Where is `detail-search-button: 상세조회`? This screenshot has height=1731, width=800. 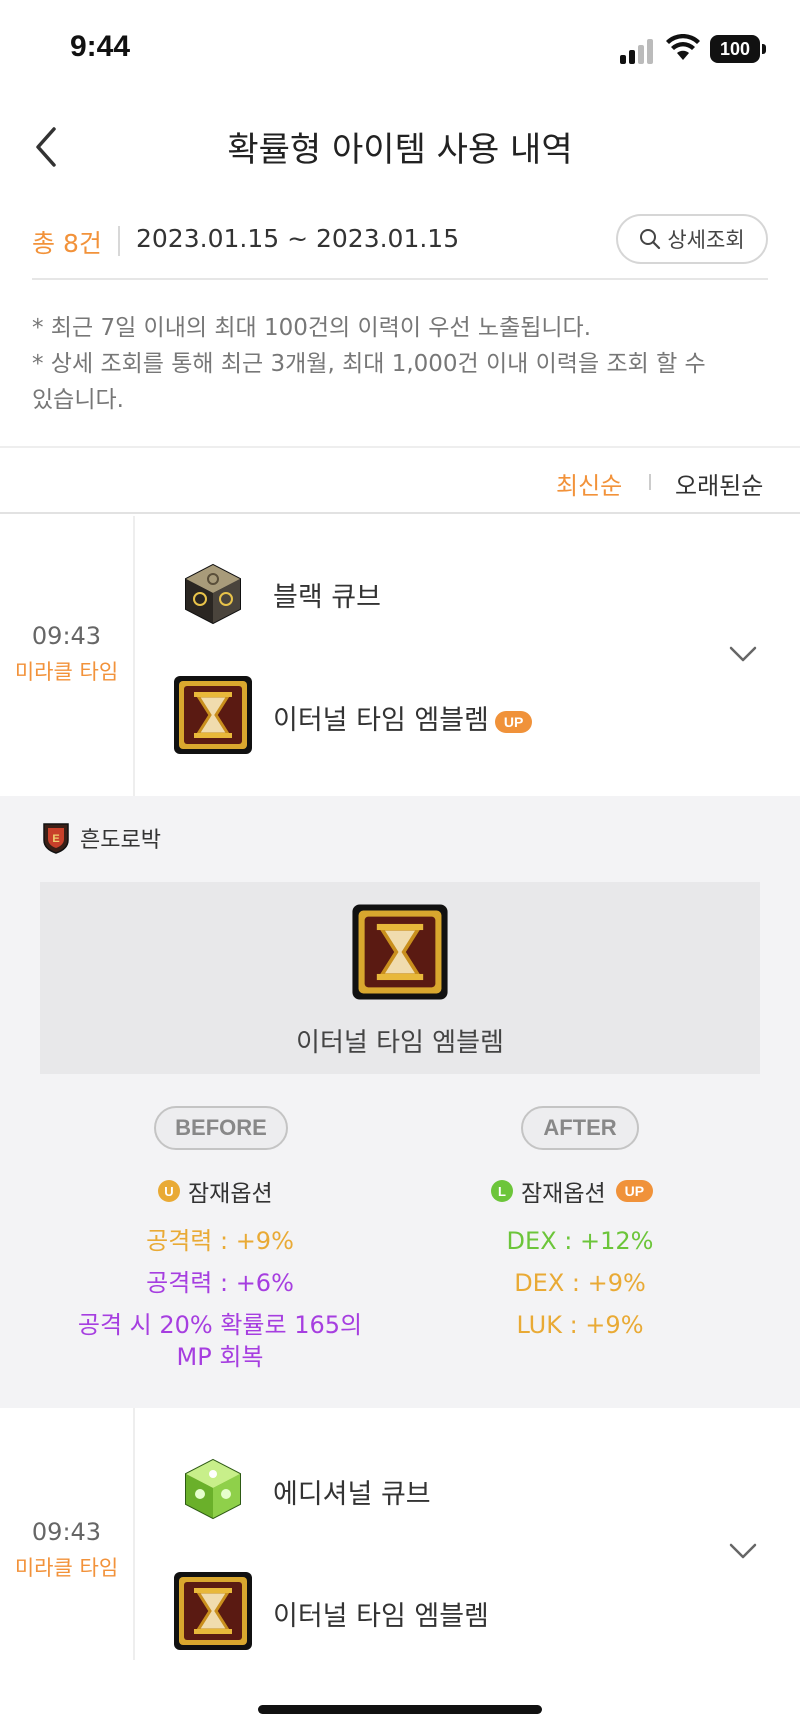 detail-search-button: 상세조회 is located at coordinates (692, 239).